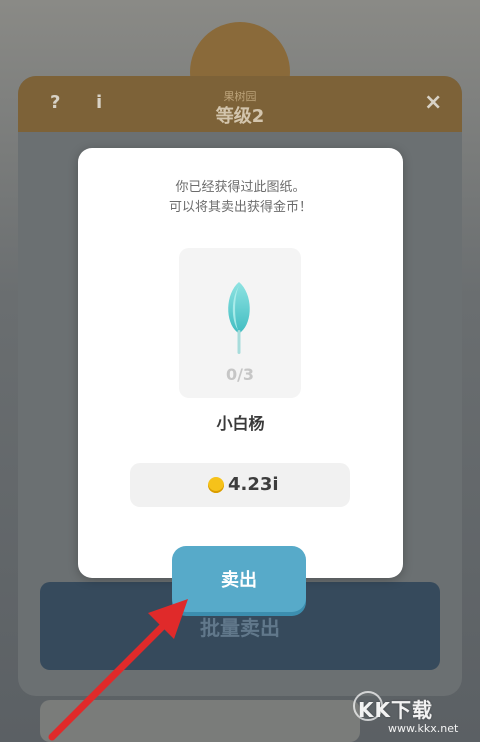  Describe the element at coordinates (55, 102) in the screenshot. I see `help-icon: ?` at that location.